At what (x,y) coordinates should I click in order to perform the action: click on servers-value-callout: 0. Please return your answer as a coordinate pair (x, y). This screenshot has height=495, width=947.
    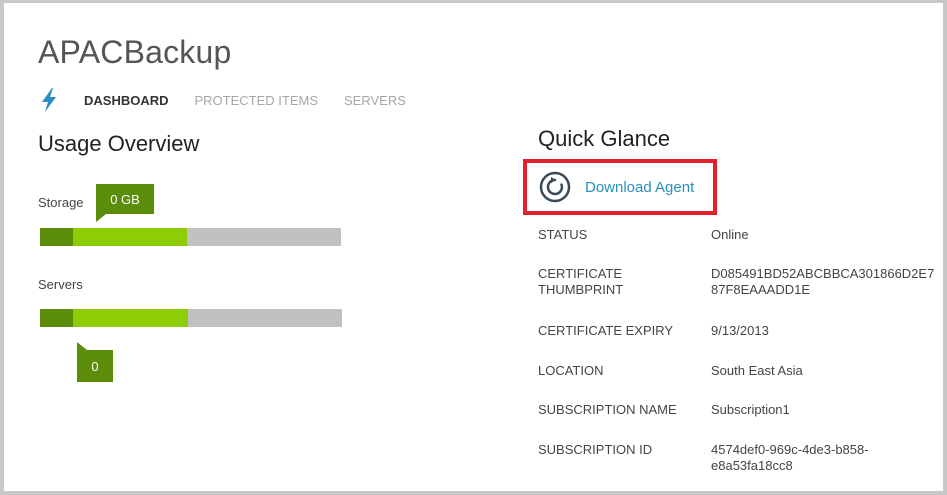
    Looking at the image, I should click on (95, 362).